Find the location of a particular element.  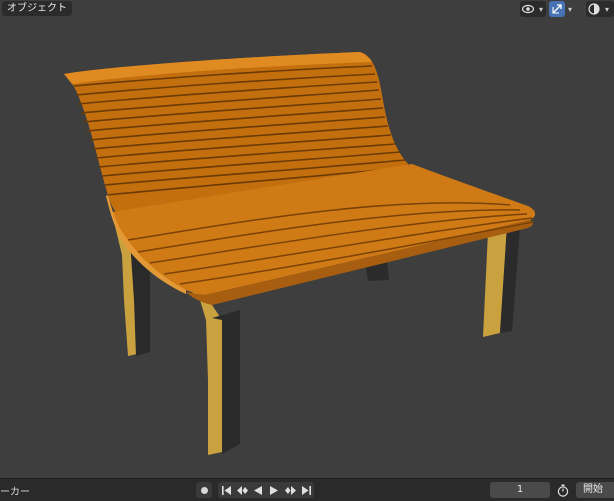

auto-keying-button is located at coordinates (204, 490).